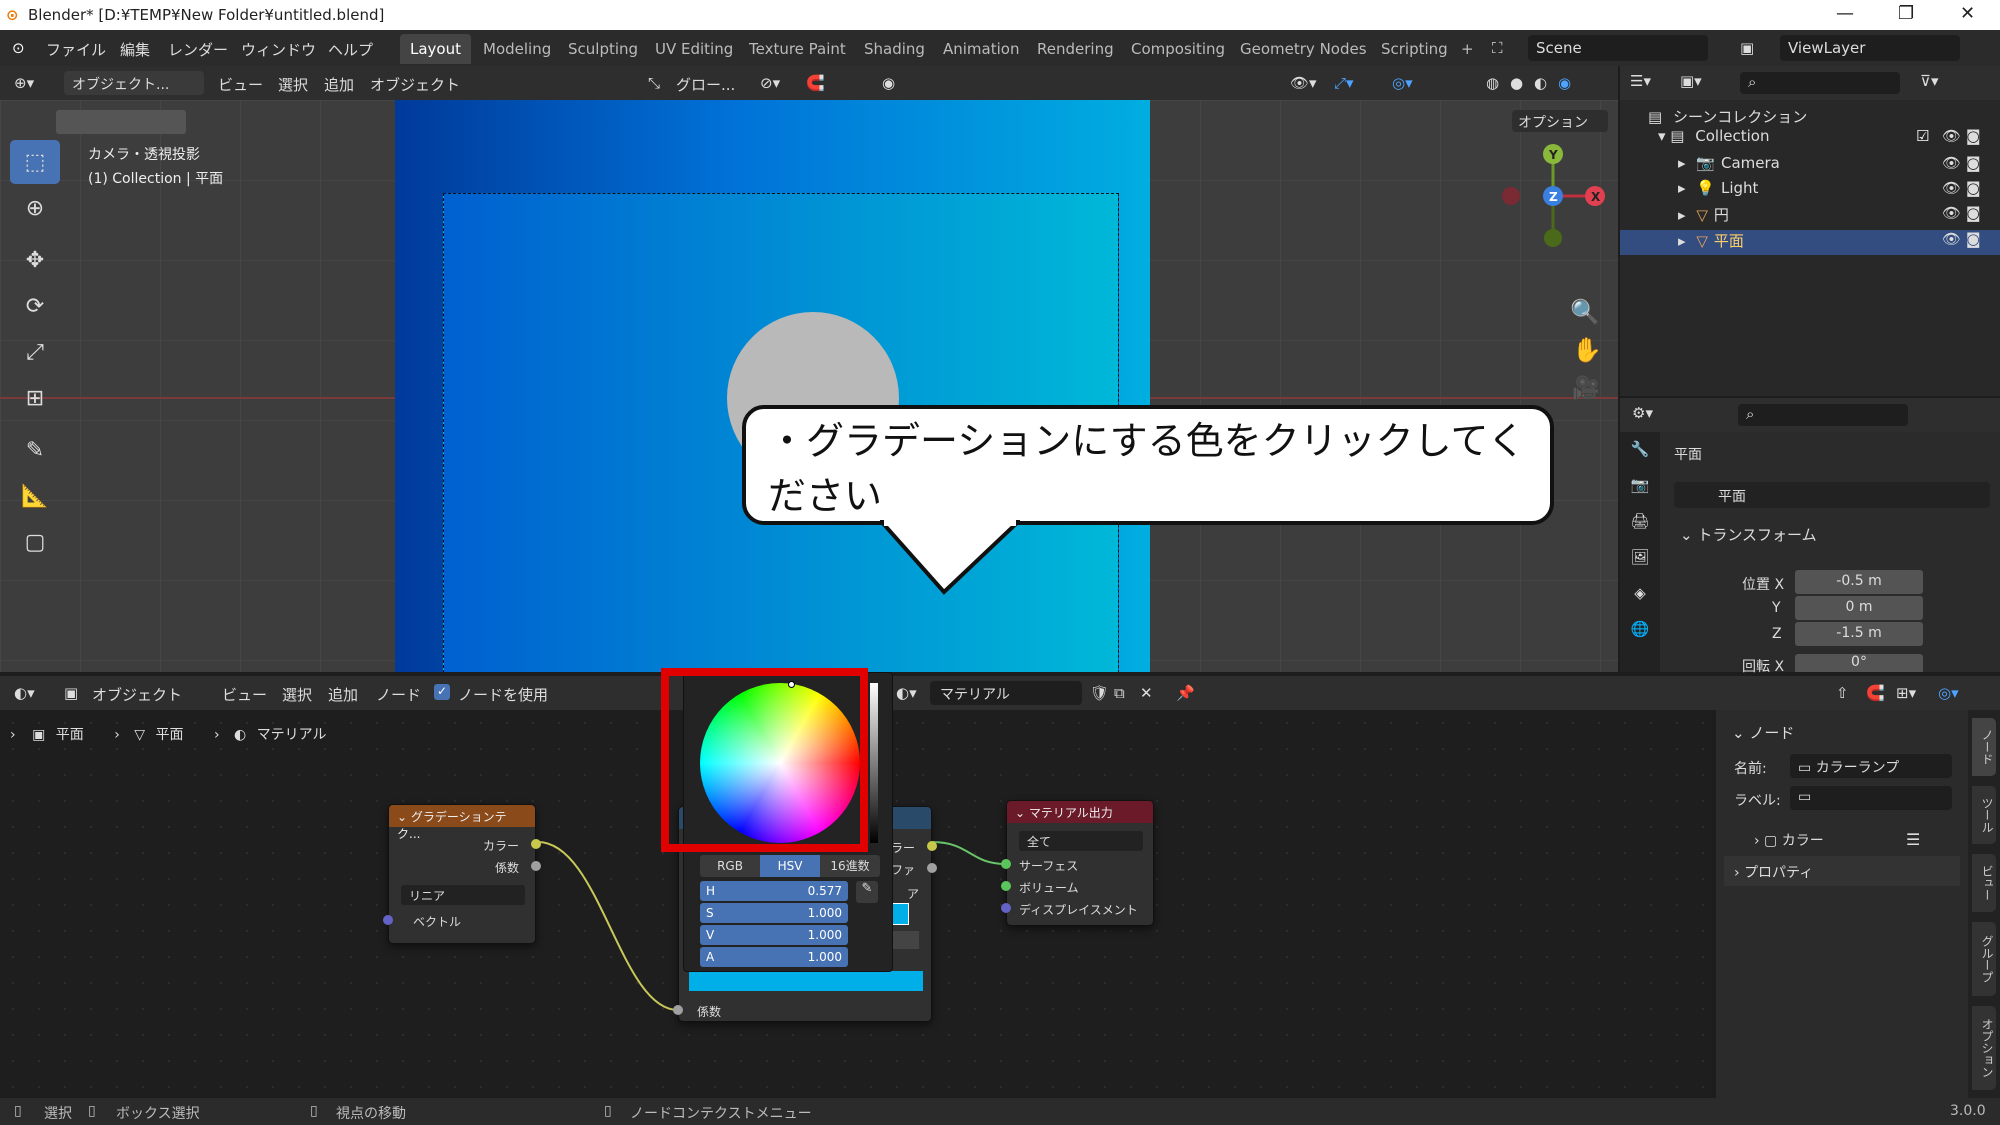 The width and height of the screenshot is (2000, 1125). Describe the element at coordinates (1929, 81) in the screenshot. I see `filter-icon: ⊽▾` at that location.